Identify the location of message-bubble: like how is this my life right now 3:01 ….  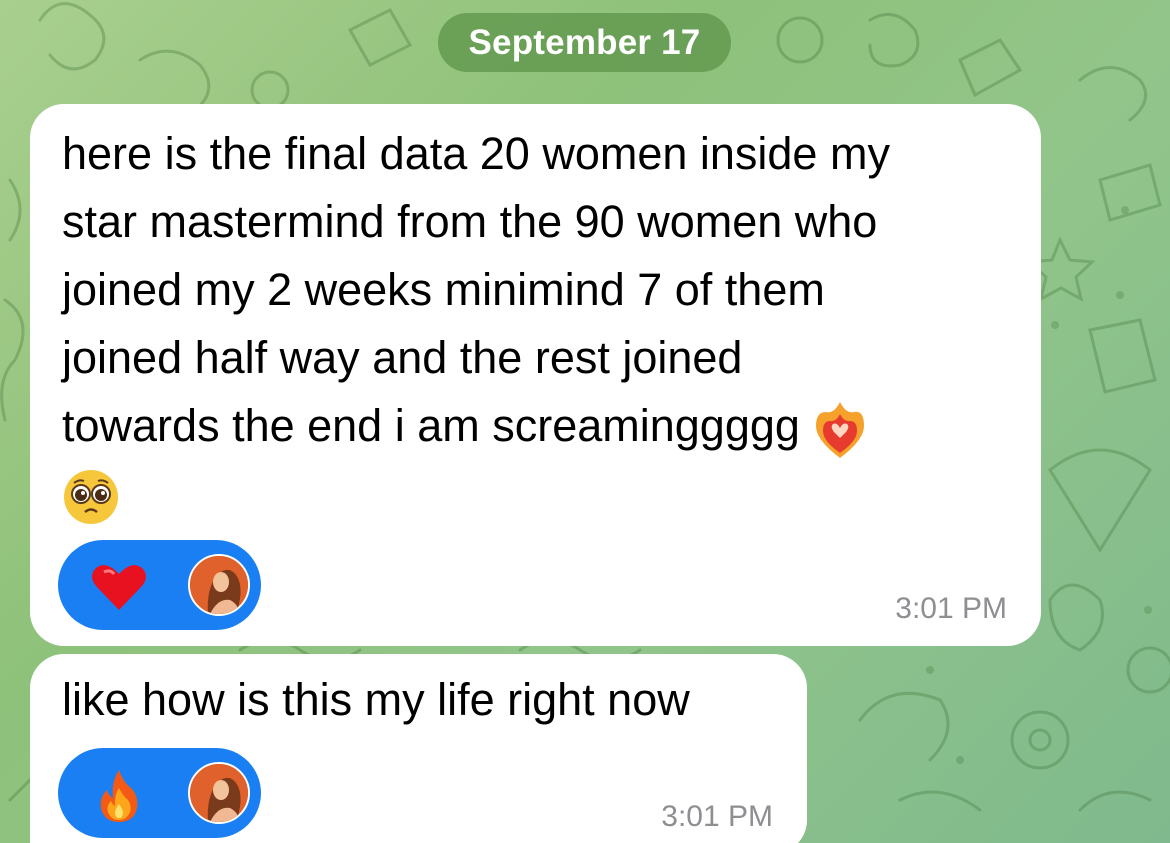
(418, 748).